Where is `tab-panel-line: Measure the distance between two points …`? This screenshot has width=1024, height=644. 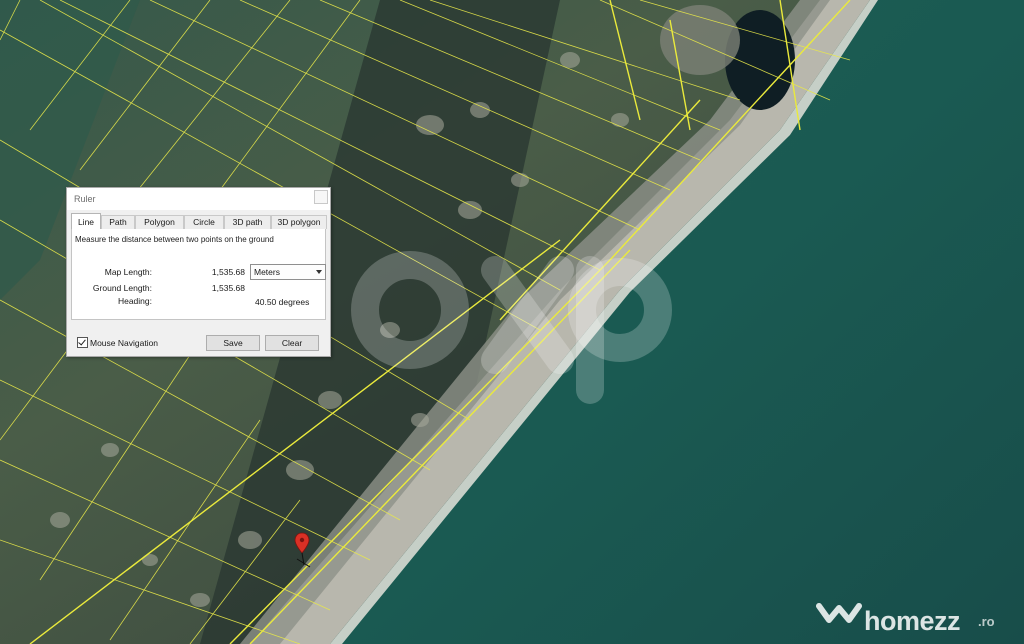
tab-panel-line: Measure the distance between two points … is located at coordinates (198, 274).